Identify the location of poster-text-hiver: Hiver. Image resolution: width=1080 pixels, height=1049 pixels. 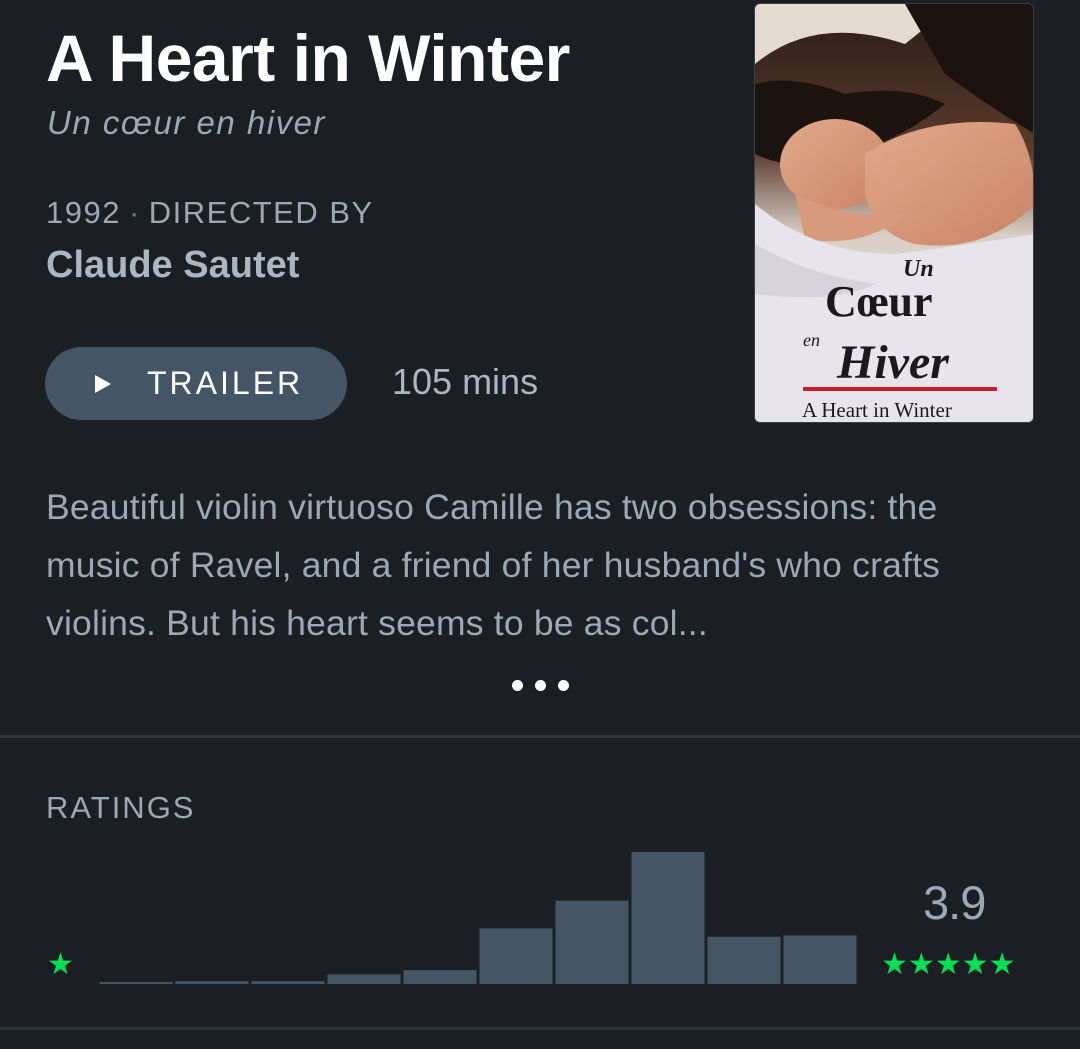
(893, 362).